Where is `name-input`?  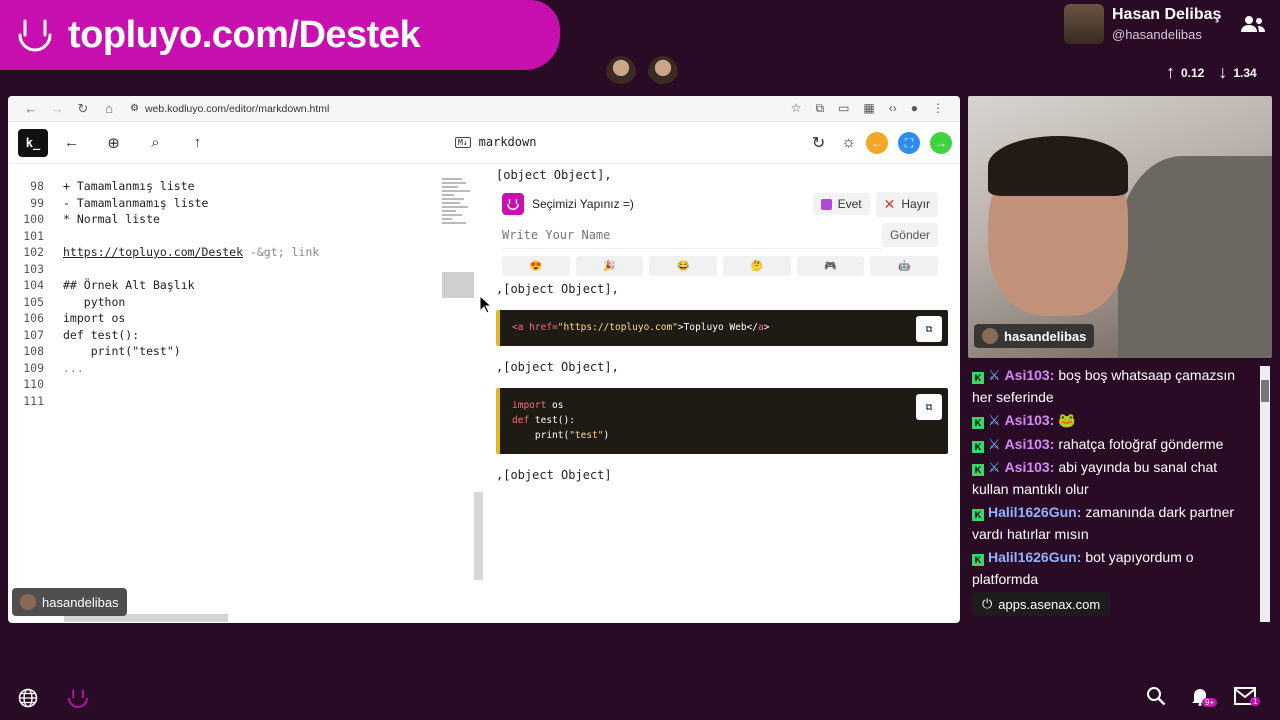 name-input is located at coordinates (692, 235).